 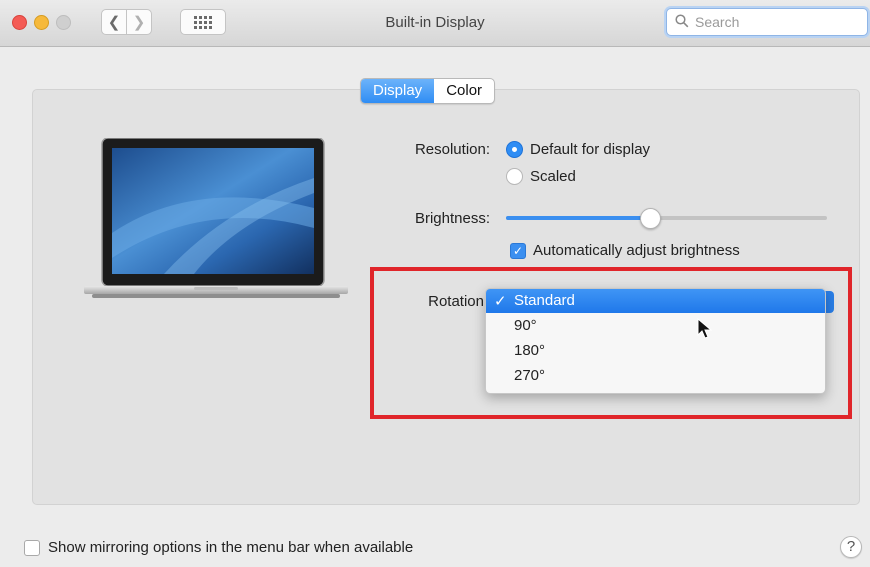 I want to click on radio-scaled, so click(x=514, y=176).